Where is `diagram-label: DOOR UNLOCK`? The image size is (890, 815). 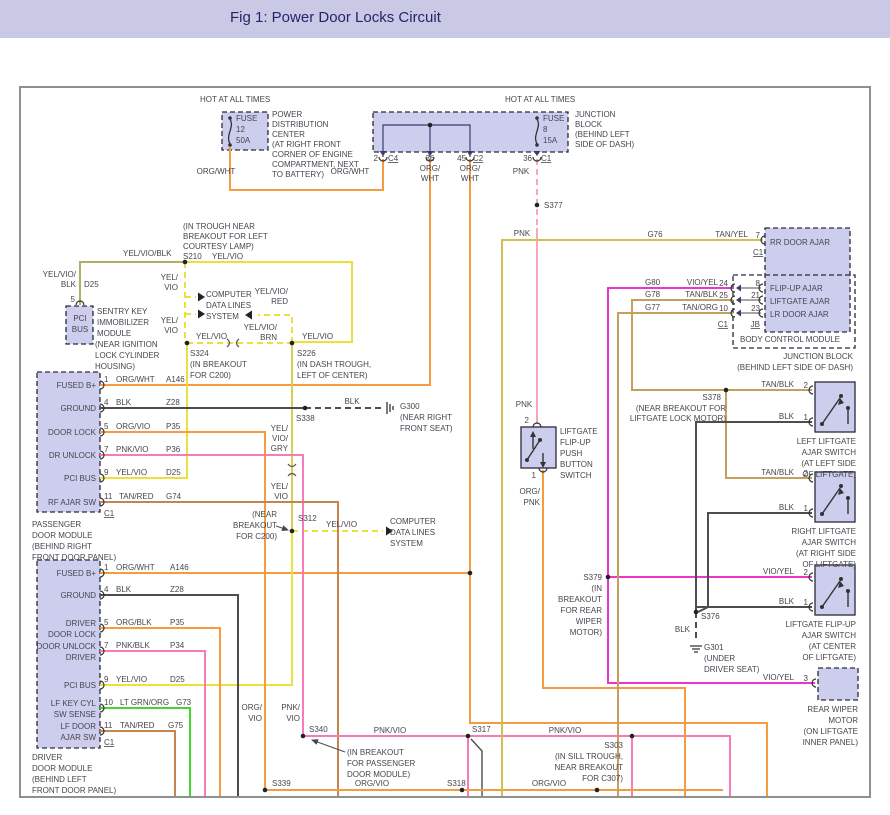 diagram-label: DOOR UNLOCK is located at coordinates (66, 646).